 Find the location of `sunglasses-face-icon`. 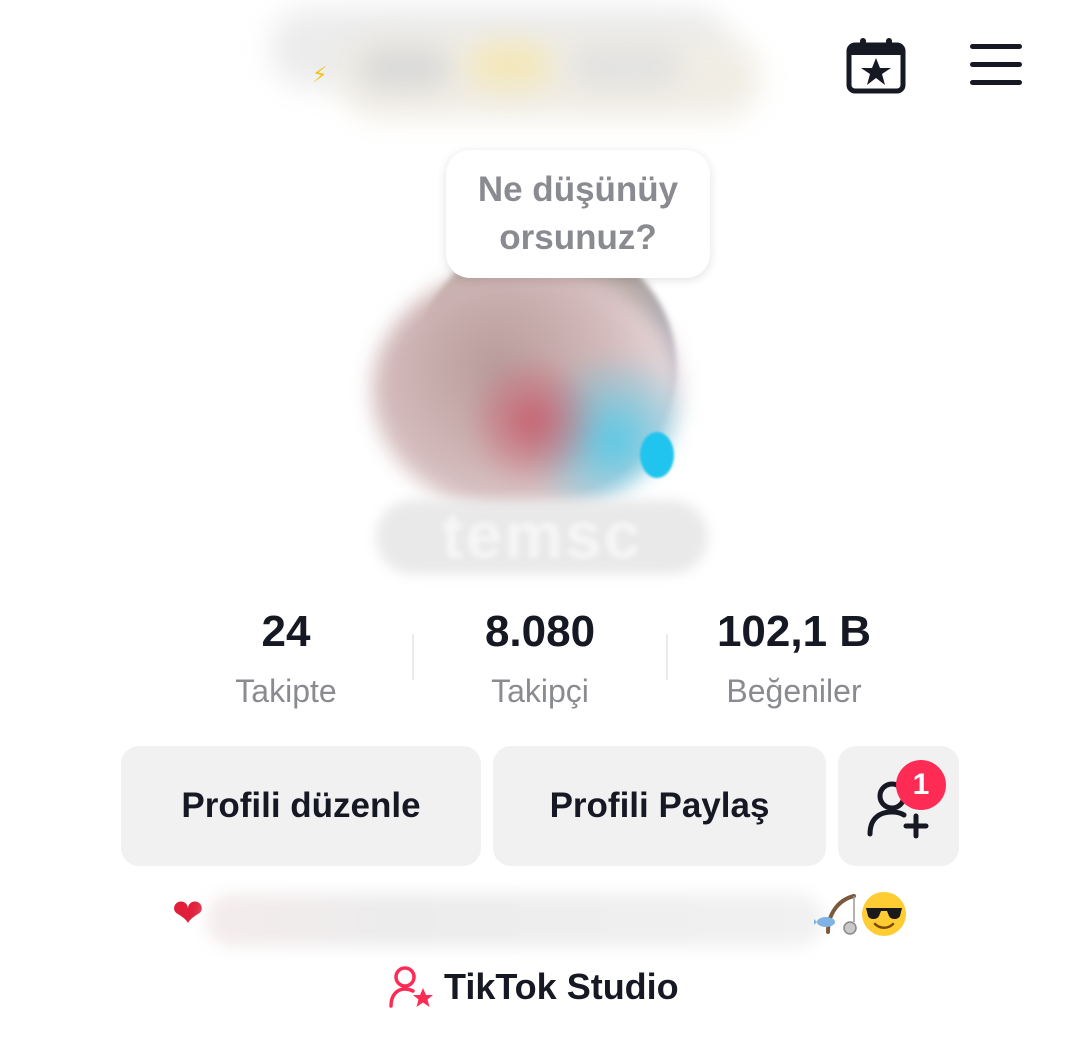

sunglasses-face-icon is located at coordinates (884, 914).